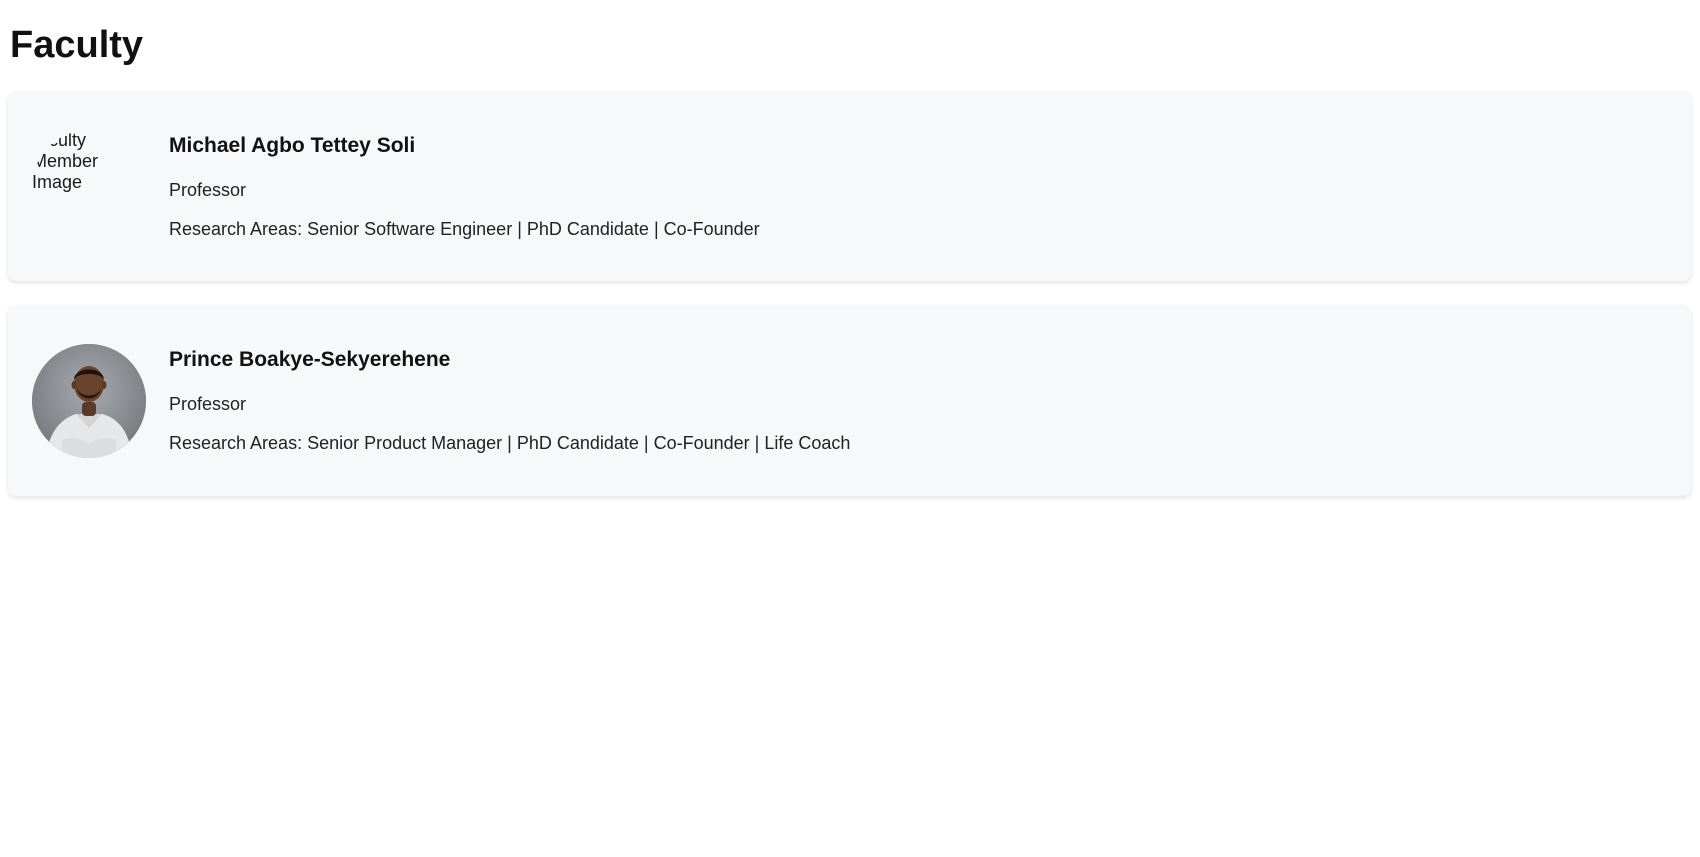 The width and height of the screenshot is (1700, 857). I want to click on page-title: Faculty, so click(77, 45).